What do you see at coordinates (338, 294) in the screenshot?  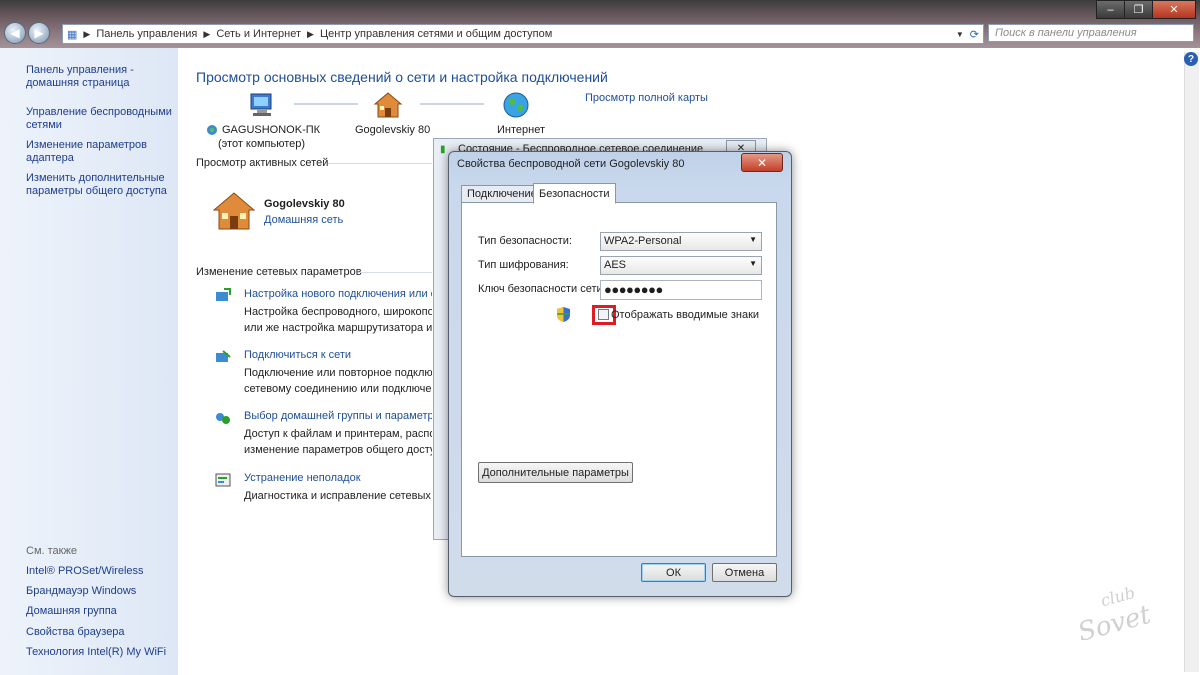 I see `task-new-connection-link: Настройка нового подключения или се` at bounding box center [338, 294].